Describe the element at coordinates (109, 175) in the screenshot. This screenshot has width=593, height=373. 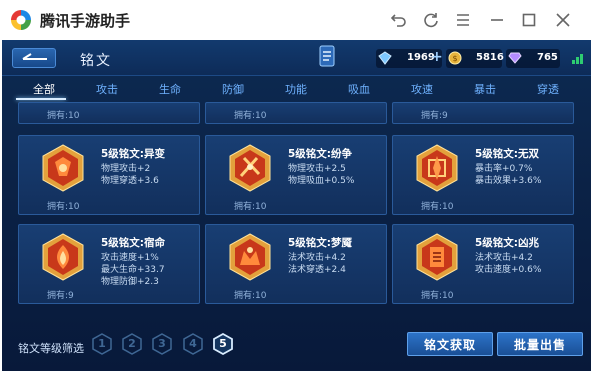
I see `rune-card: 5级铭文:异变 物理攻击+2 物理穿透+3.6 拥有:10` at that location.